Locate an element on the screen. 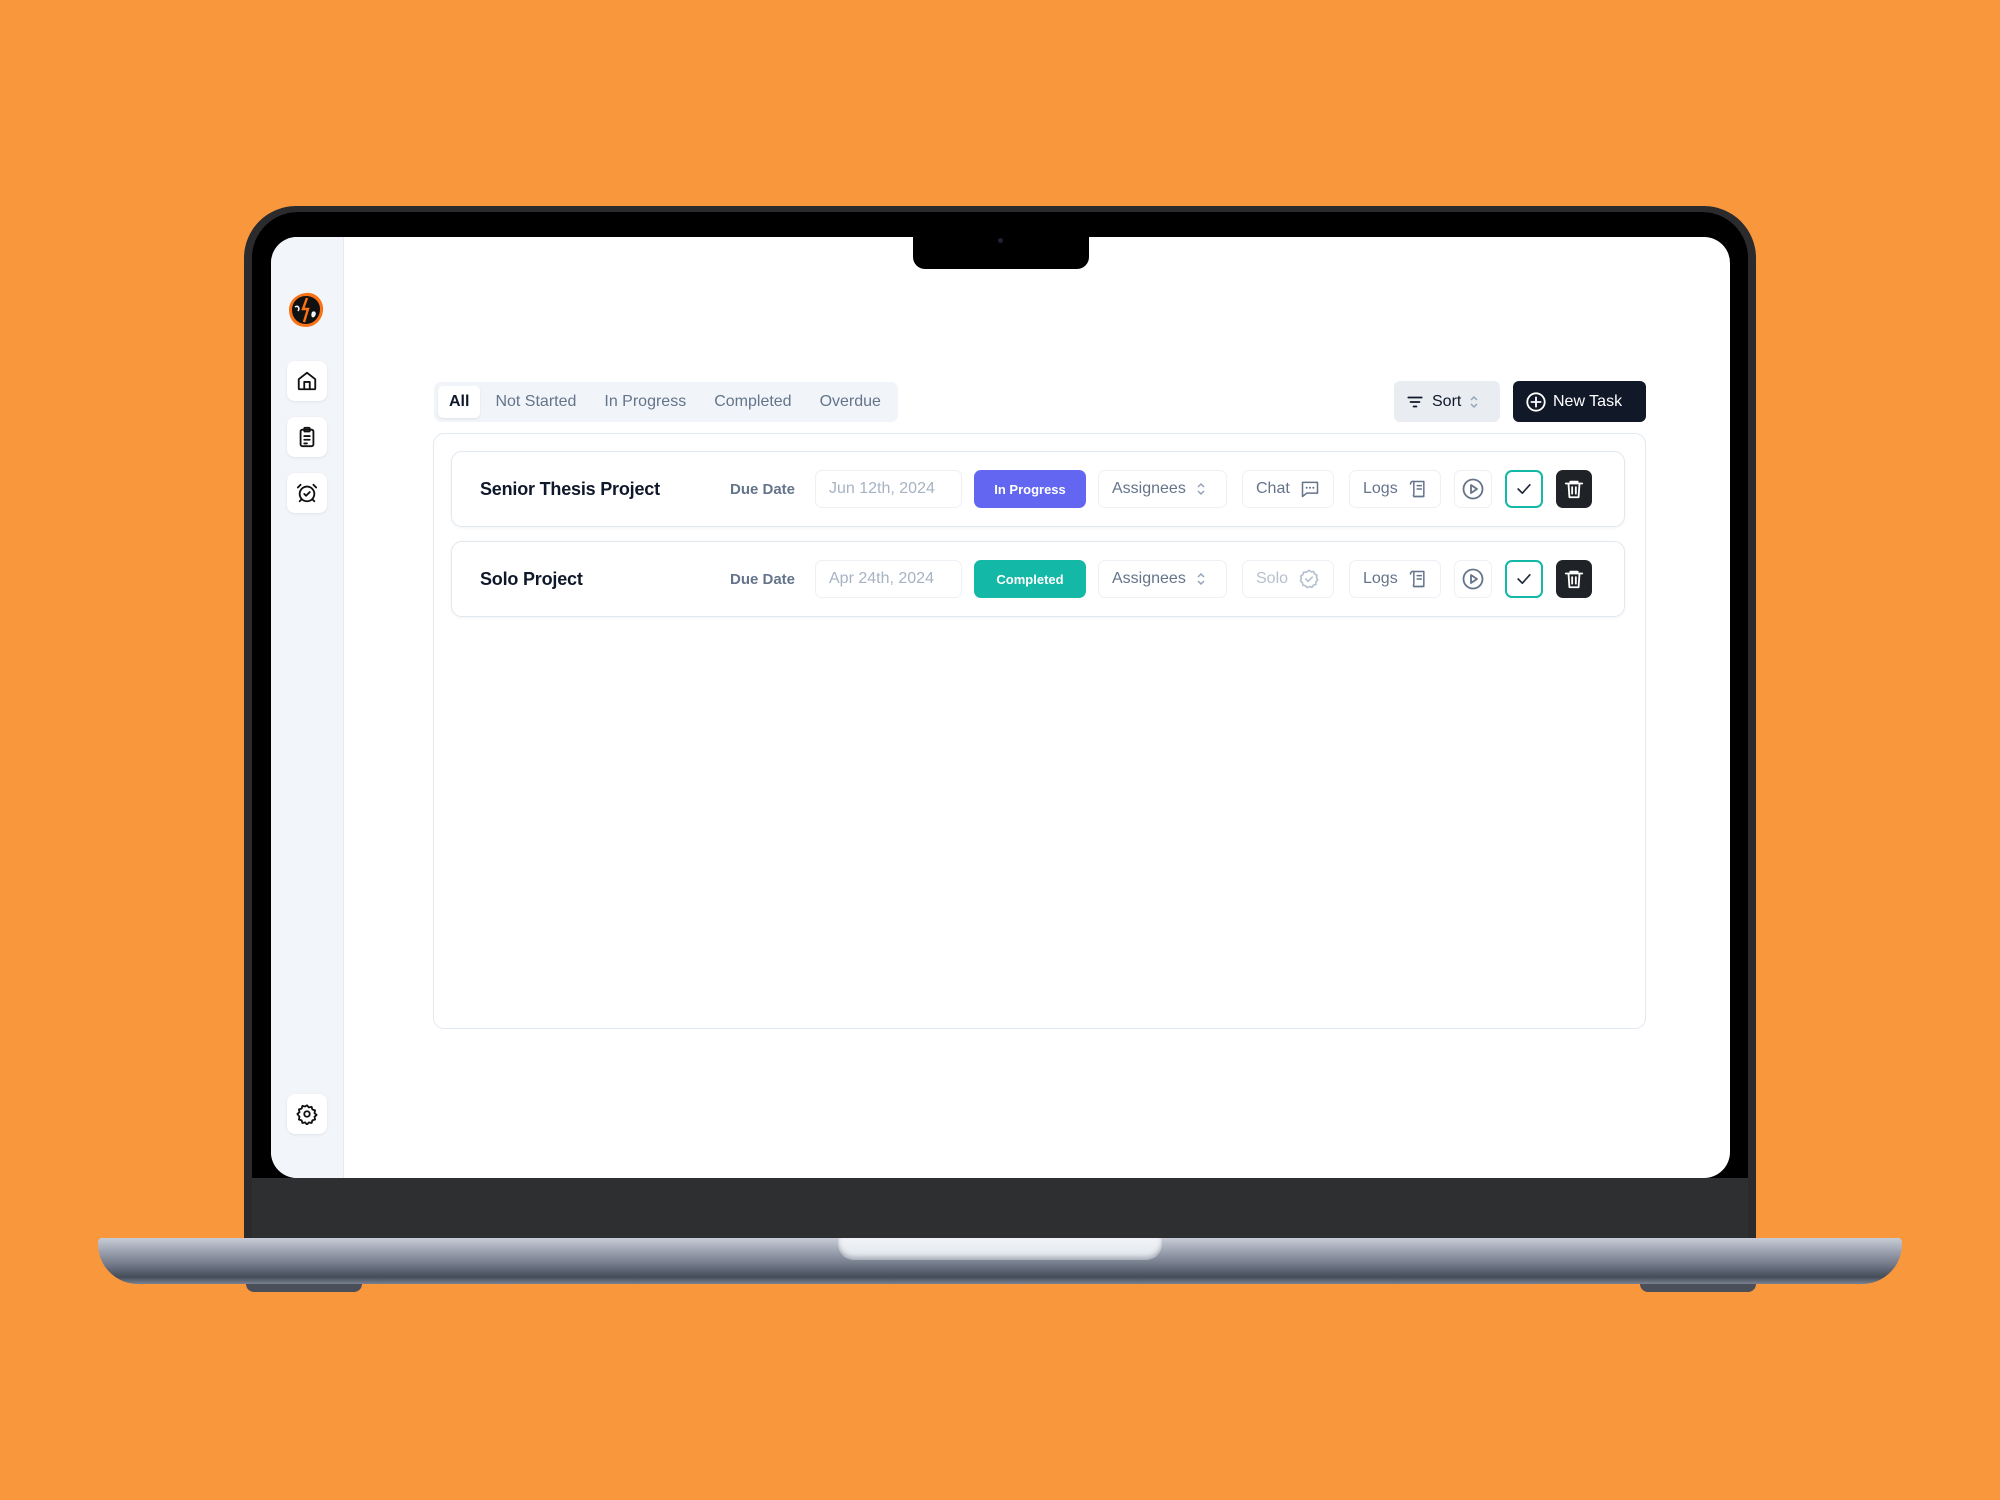 The image size is (2000, 1500). status-badge: Completed is located at coordinates (1030, 579).